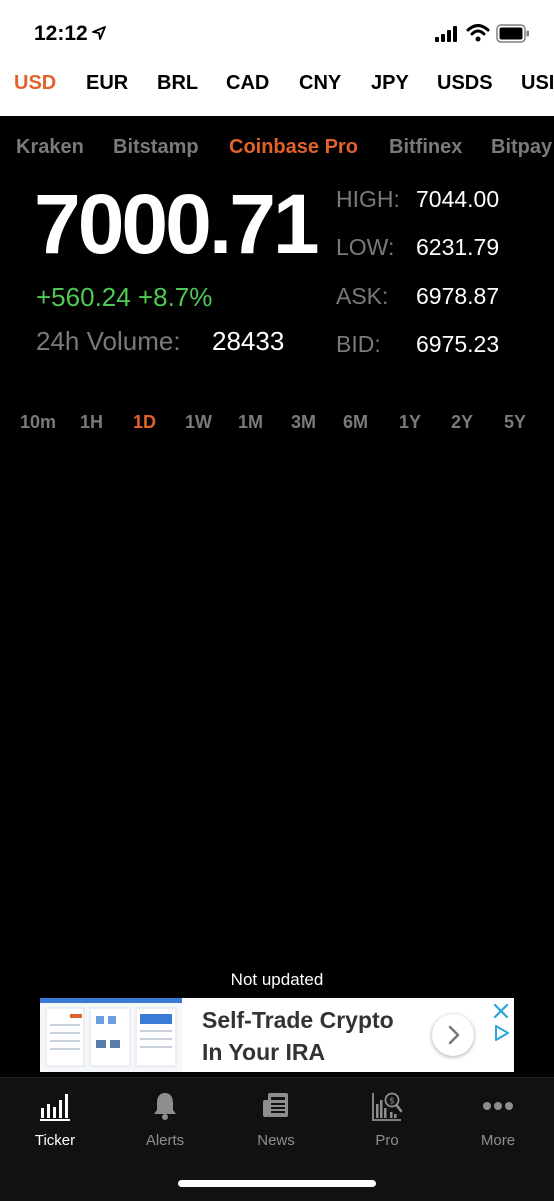 The image size is (554, 1201). What do you see at coordinates (458, 199) in the screenshot?
I see `high-value: 7044.00` at bounding box center [458, 199].